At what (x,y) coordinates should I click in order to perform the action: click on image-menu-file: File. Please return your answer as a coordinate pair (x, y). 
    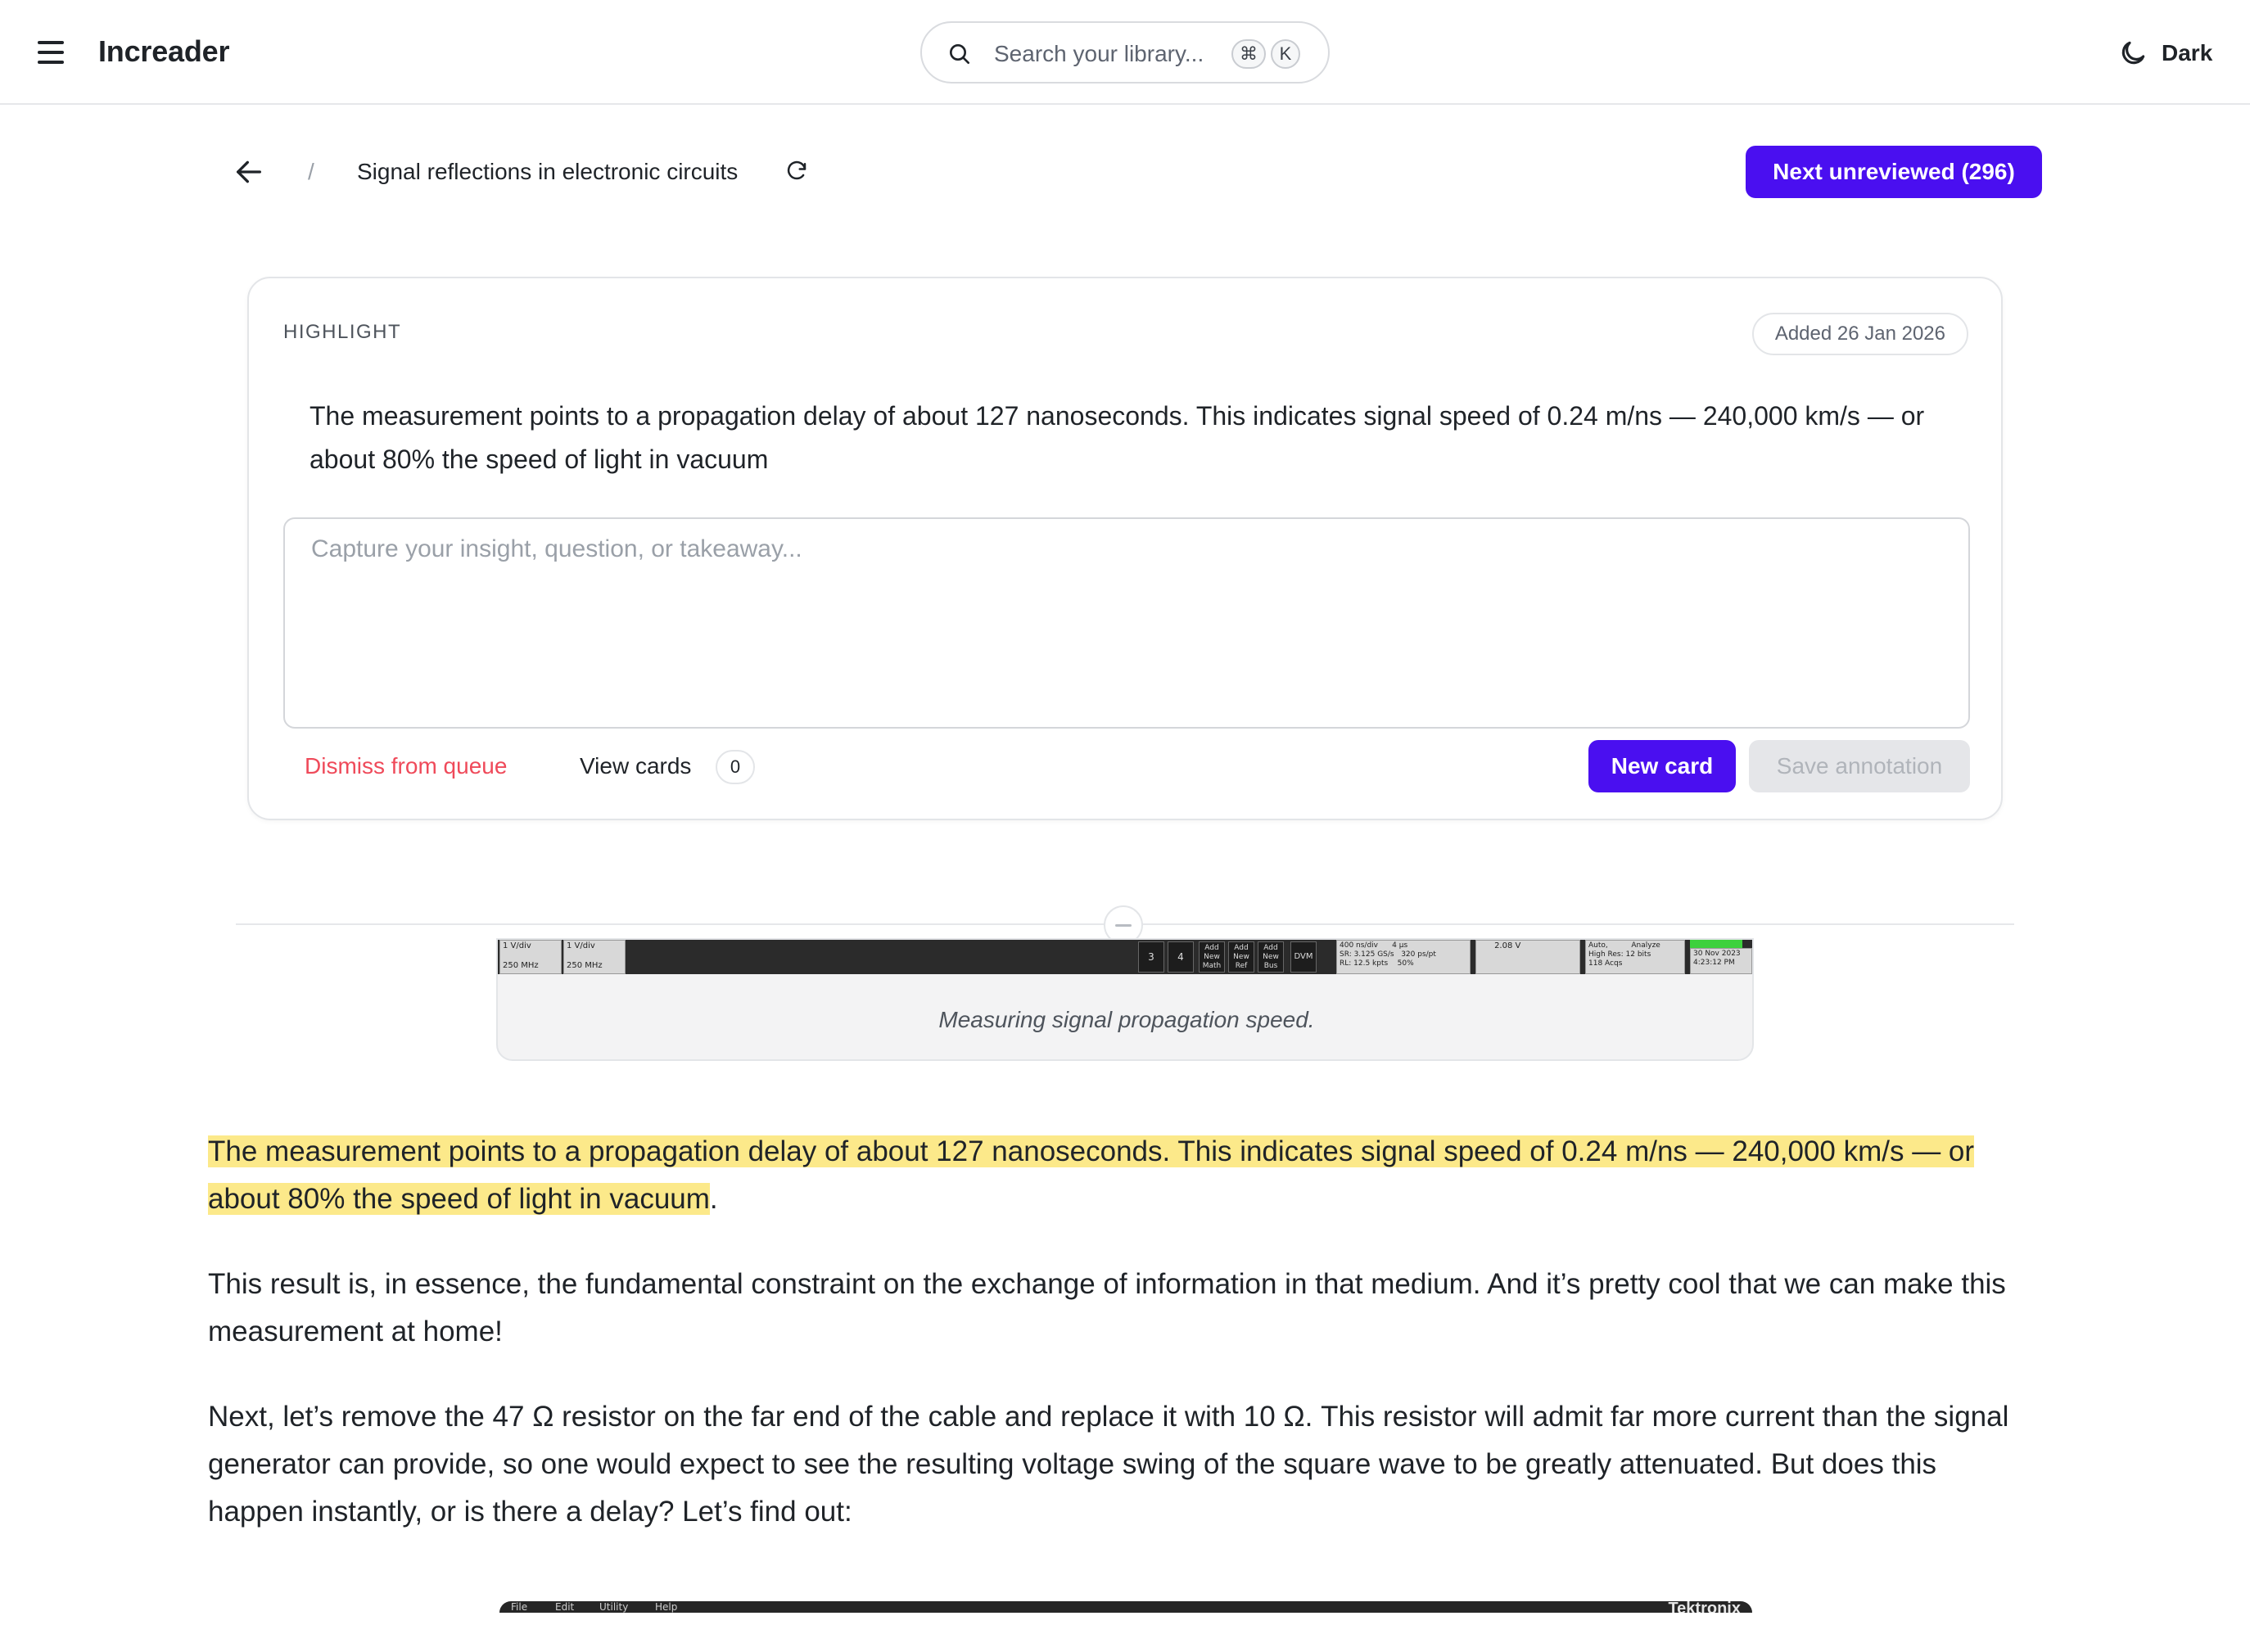
    Looking at the image, I should click on (519, 1607).